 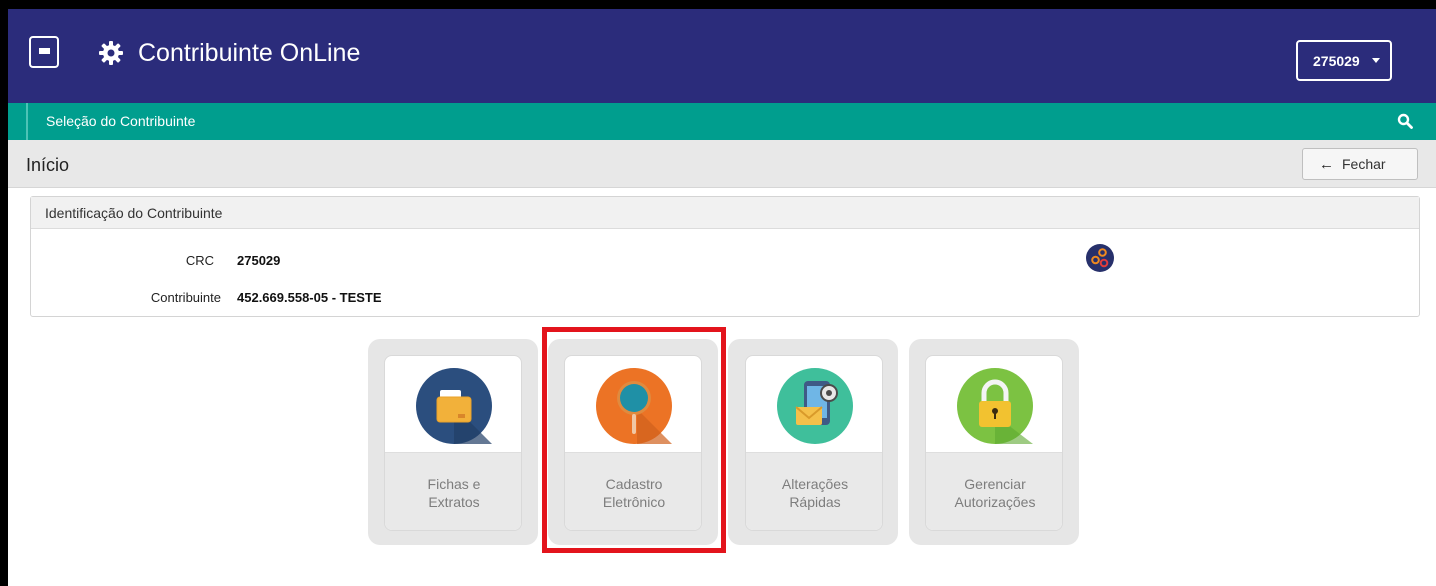 I want to click on folder-icon, so click(x=454, y=406).